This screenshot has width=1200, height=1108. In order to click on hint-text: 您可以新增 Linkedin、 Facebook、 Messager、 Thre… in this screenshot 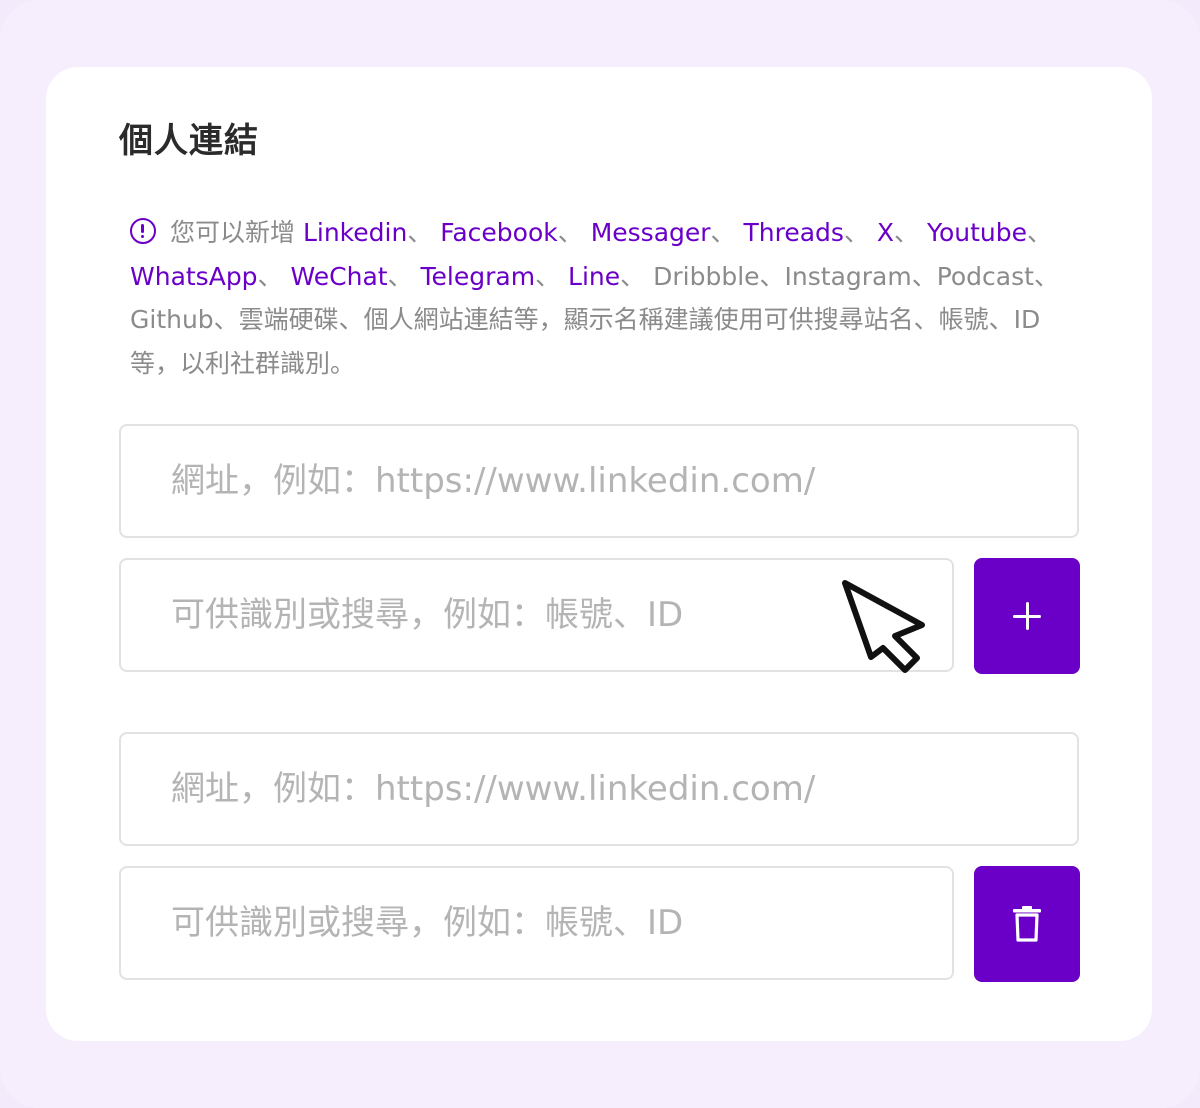, I will do `click(594, 298)`.